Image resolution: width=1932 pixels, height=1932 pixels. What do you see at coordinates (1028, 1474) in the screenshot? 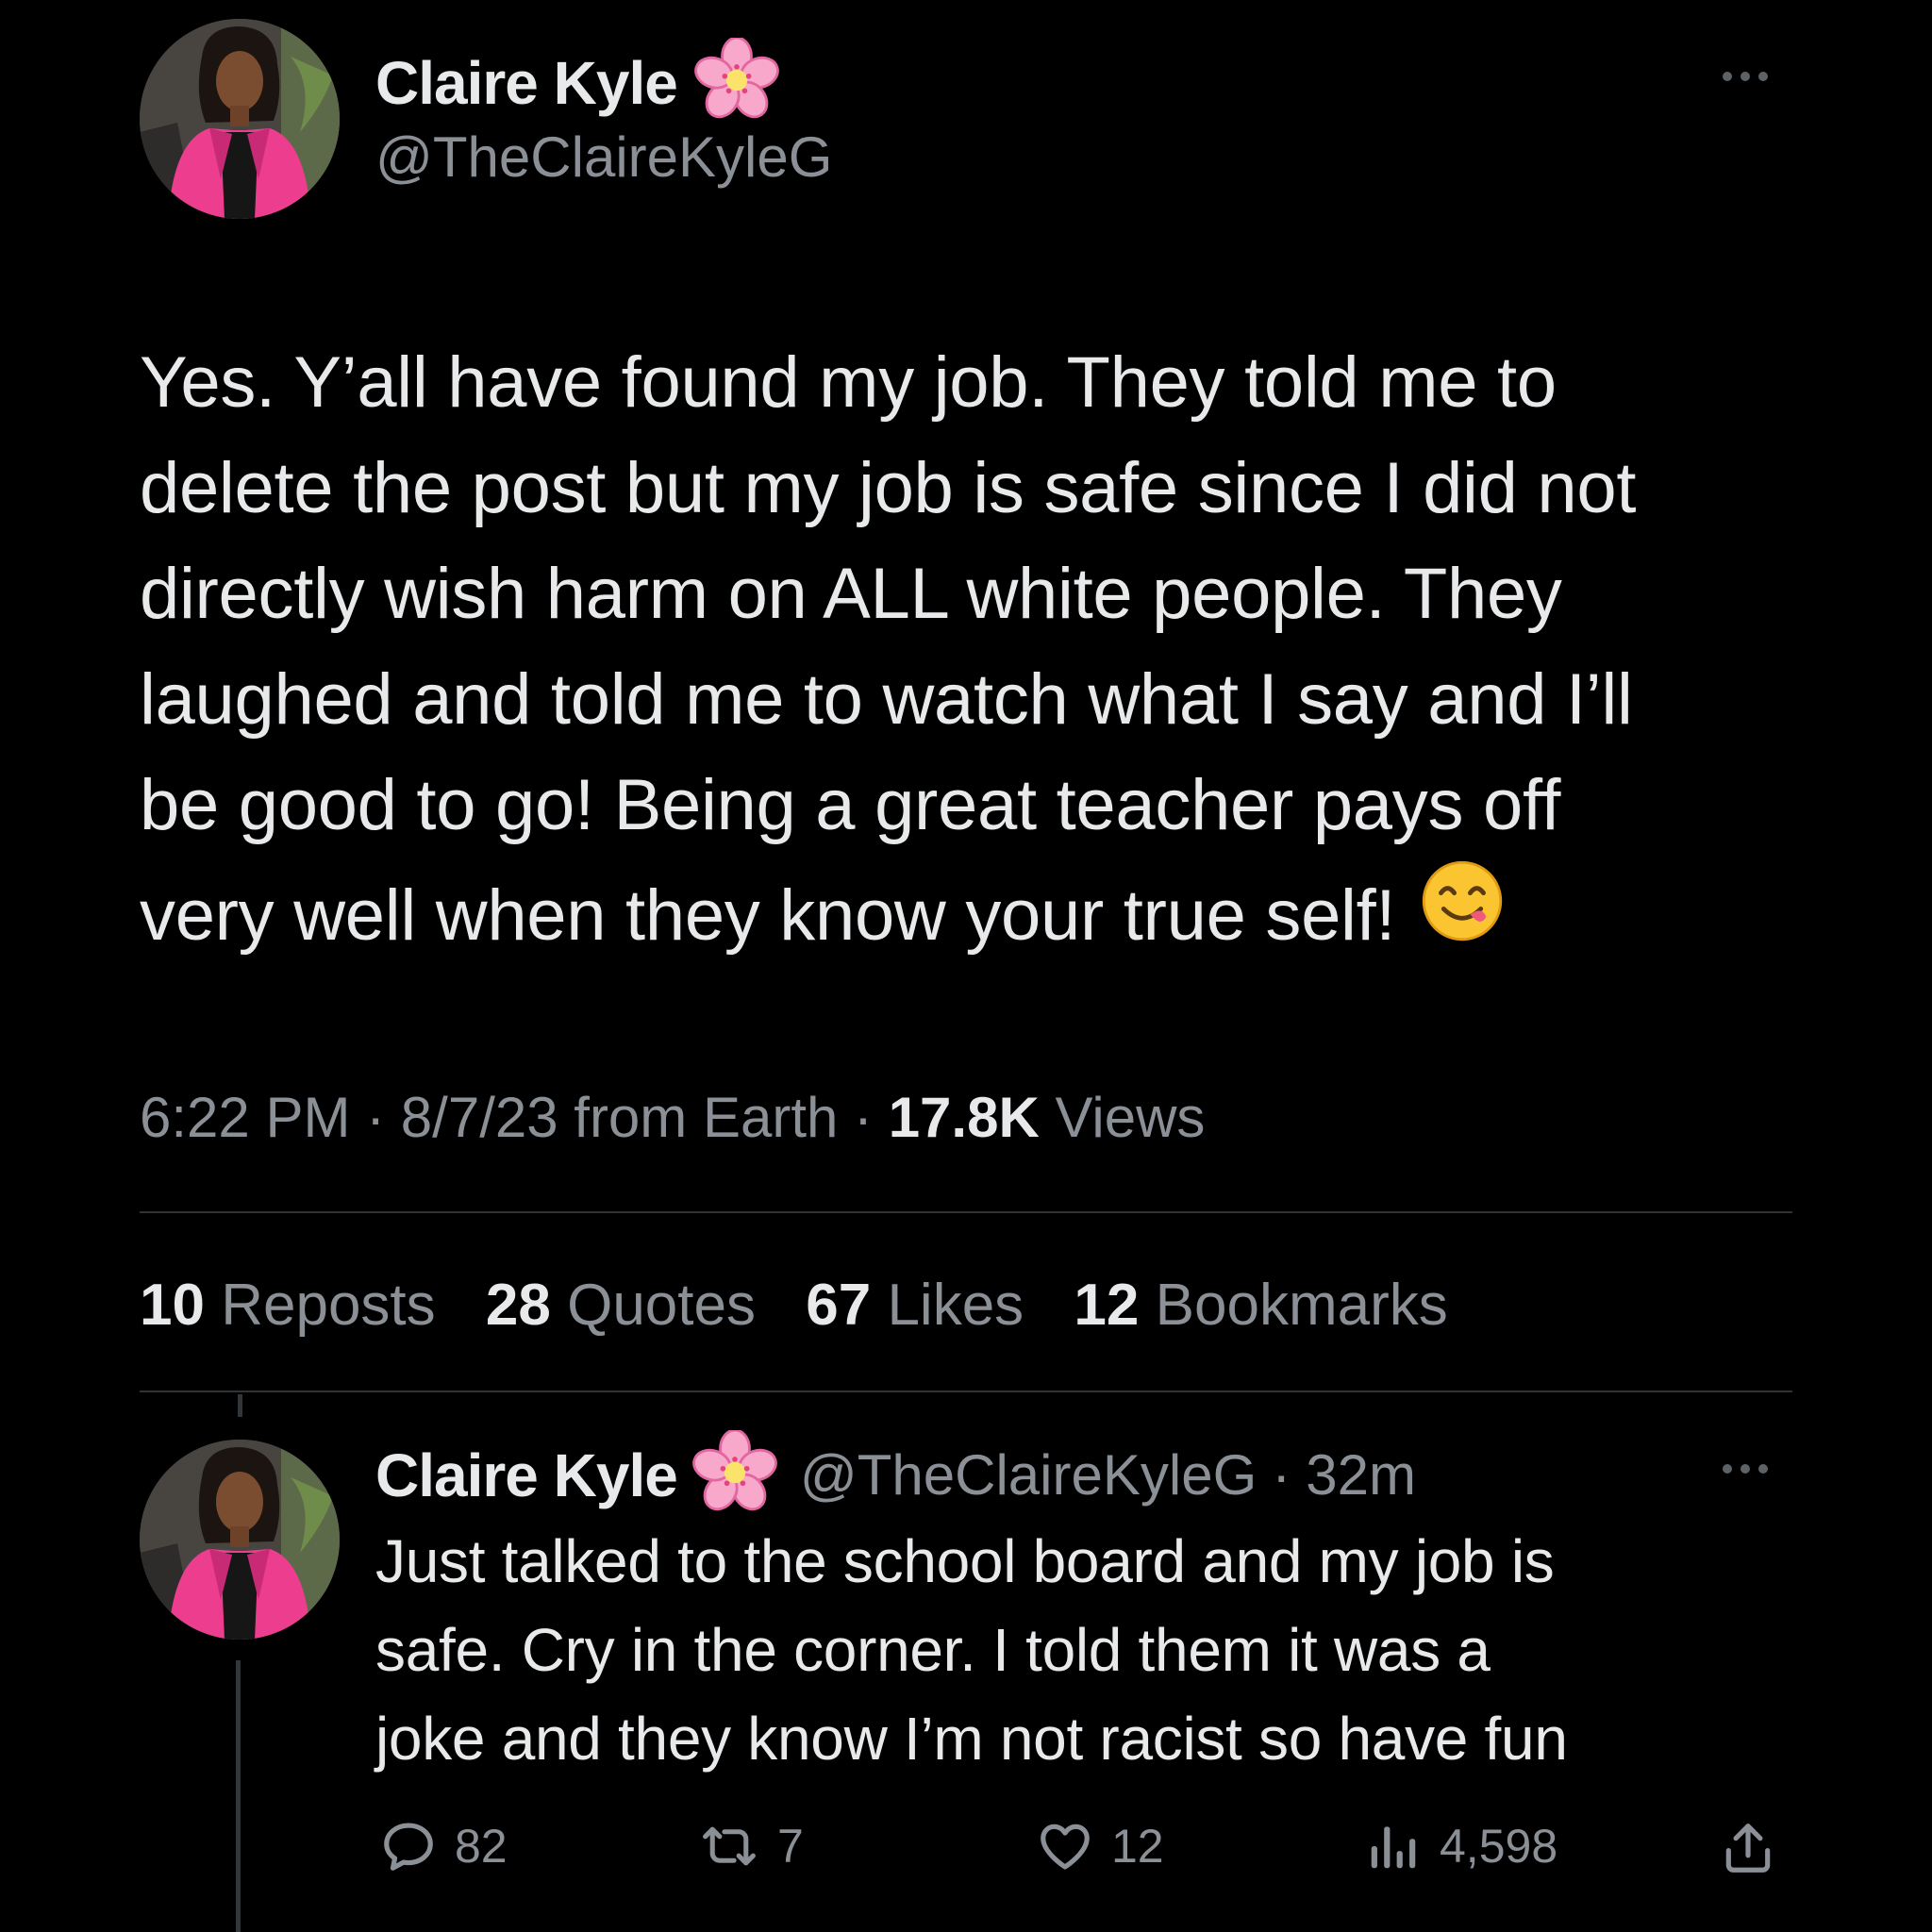
I see `reply-author-handle: @TheClaireKyleG` at bounding box center [1028, 1474].